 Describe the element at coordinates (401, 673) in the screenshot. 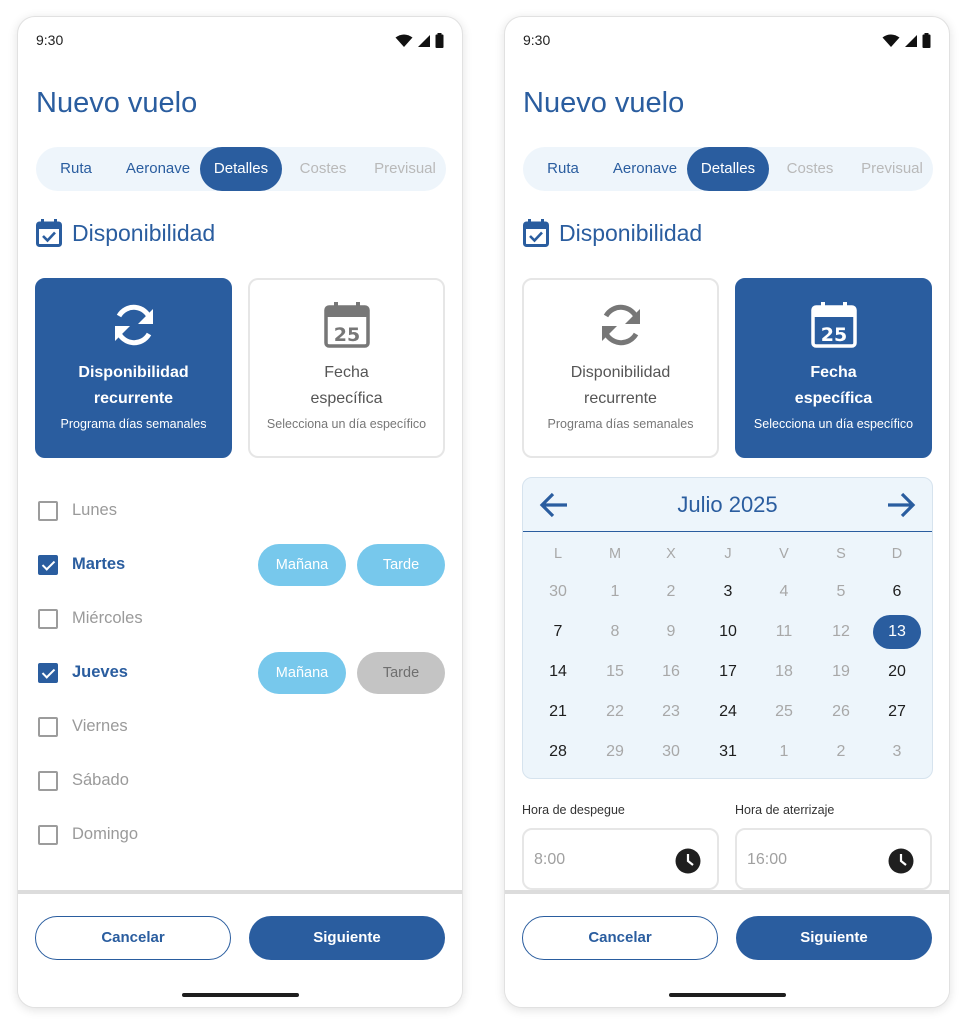

I see `afternoon-toggle-jueves: Tarde` at that location.